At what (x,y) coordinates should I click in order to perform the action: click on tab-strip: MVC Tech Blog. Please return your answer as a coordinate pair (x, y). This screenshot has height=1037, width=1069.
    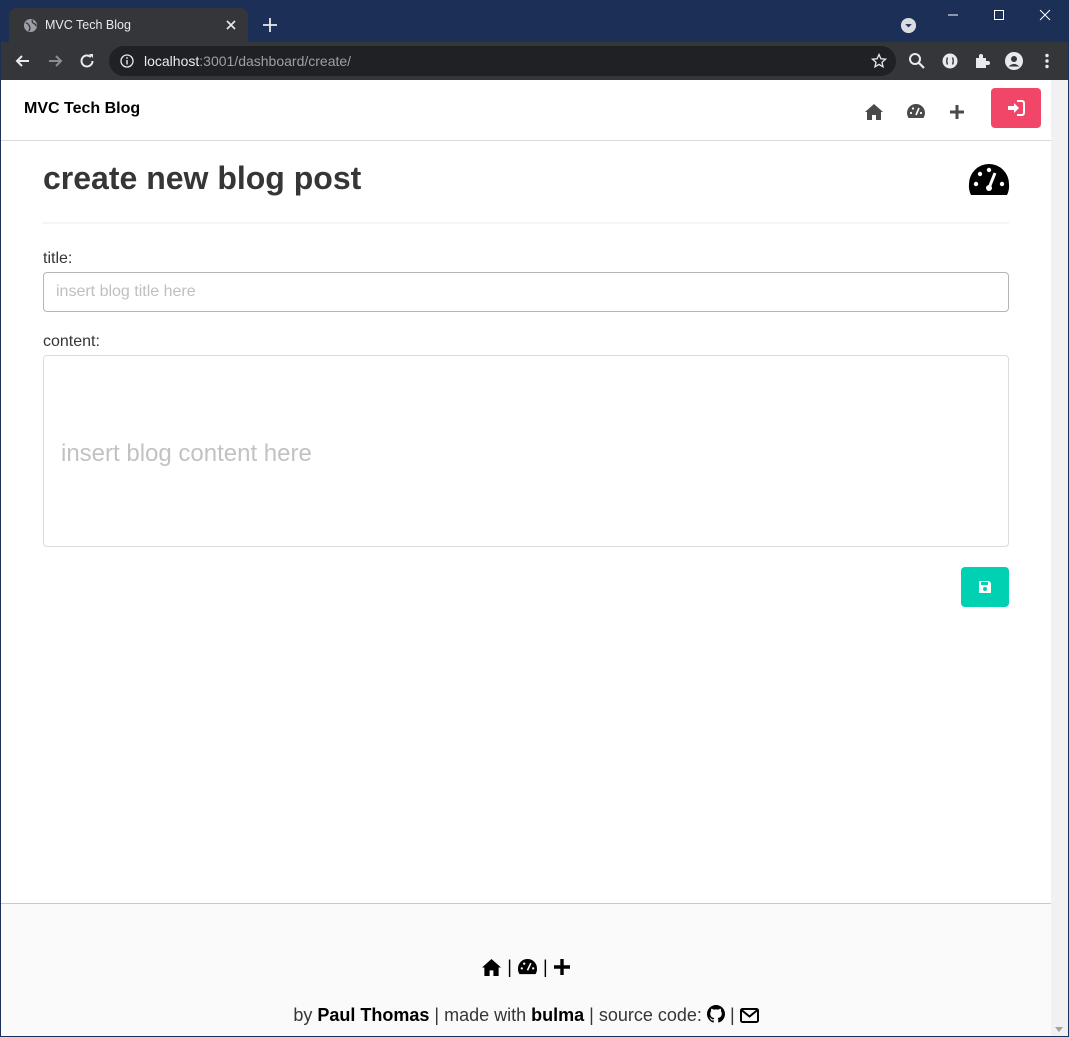
    Looking at the image, I should click on (534, 21).